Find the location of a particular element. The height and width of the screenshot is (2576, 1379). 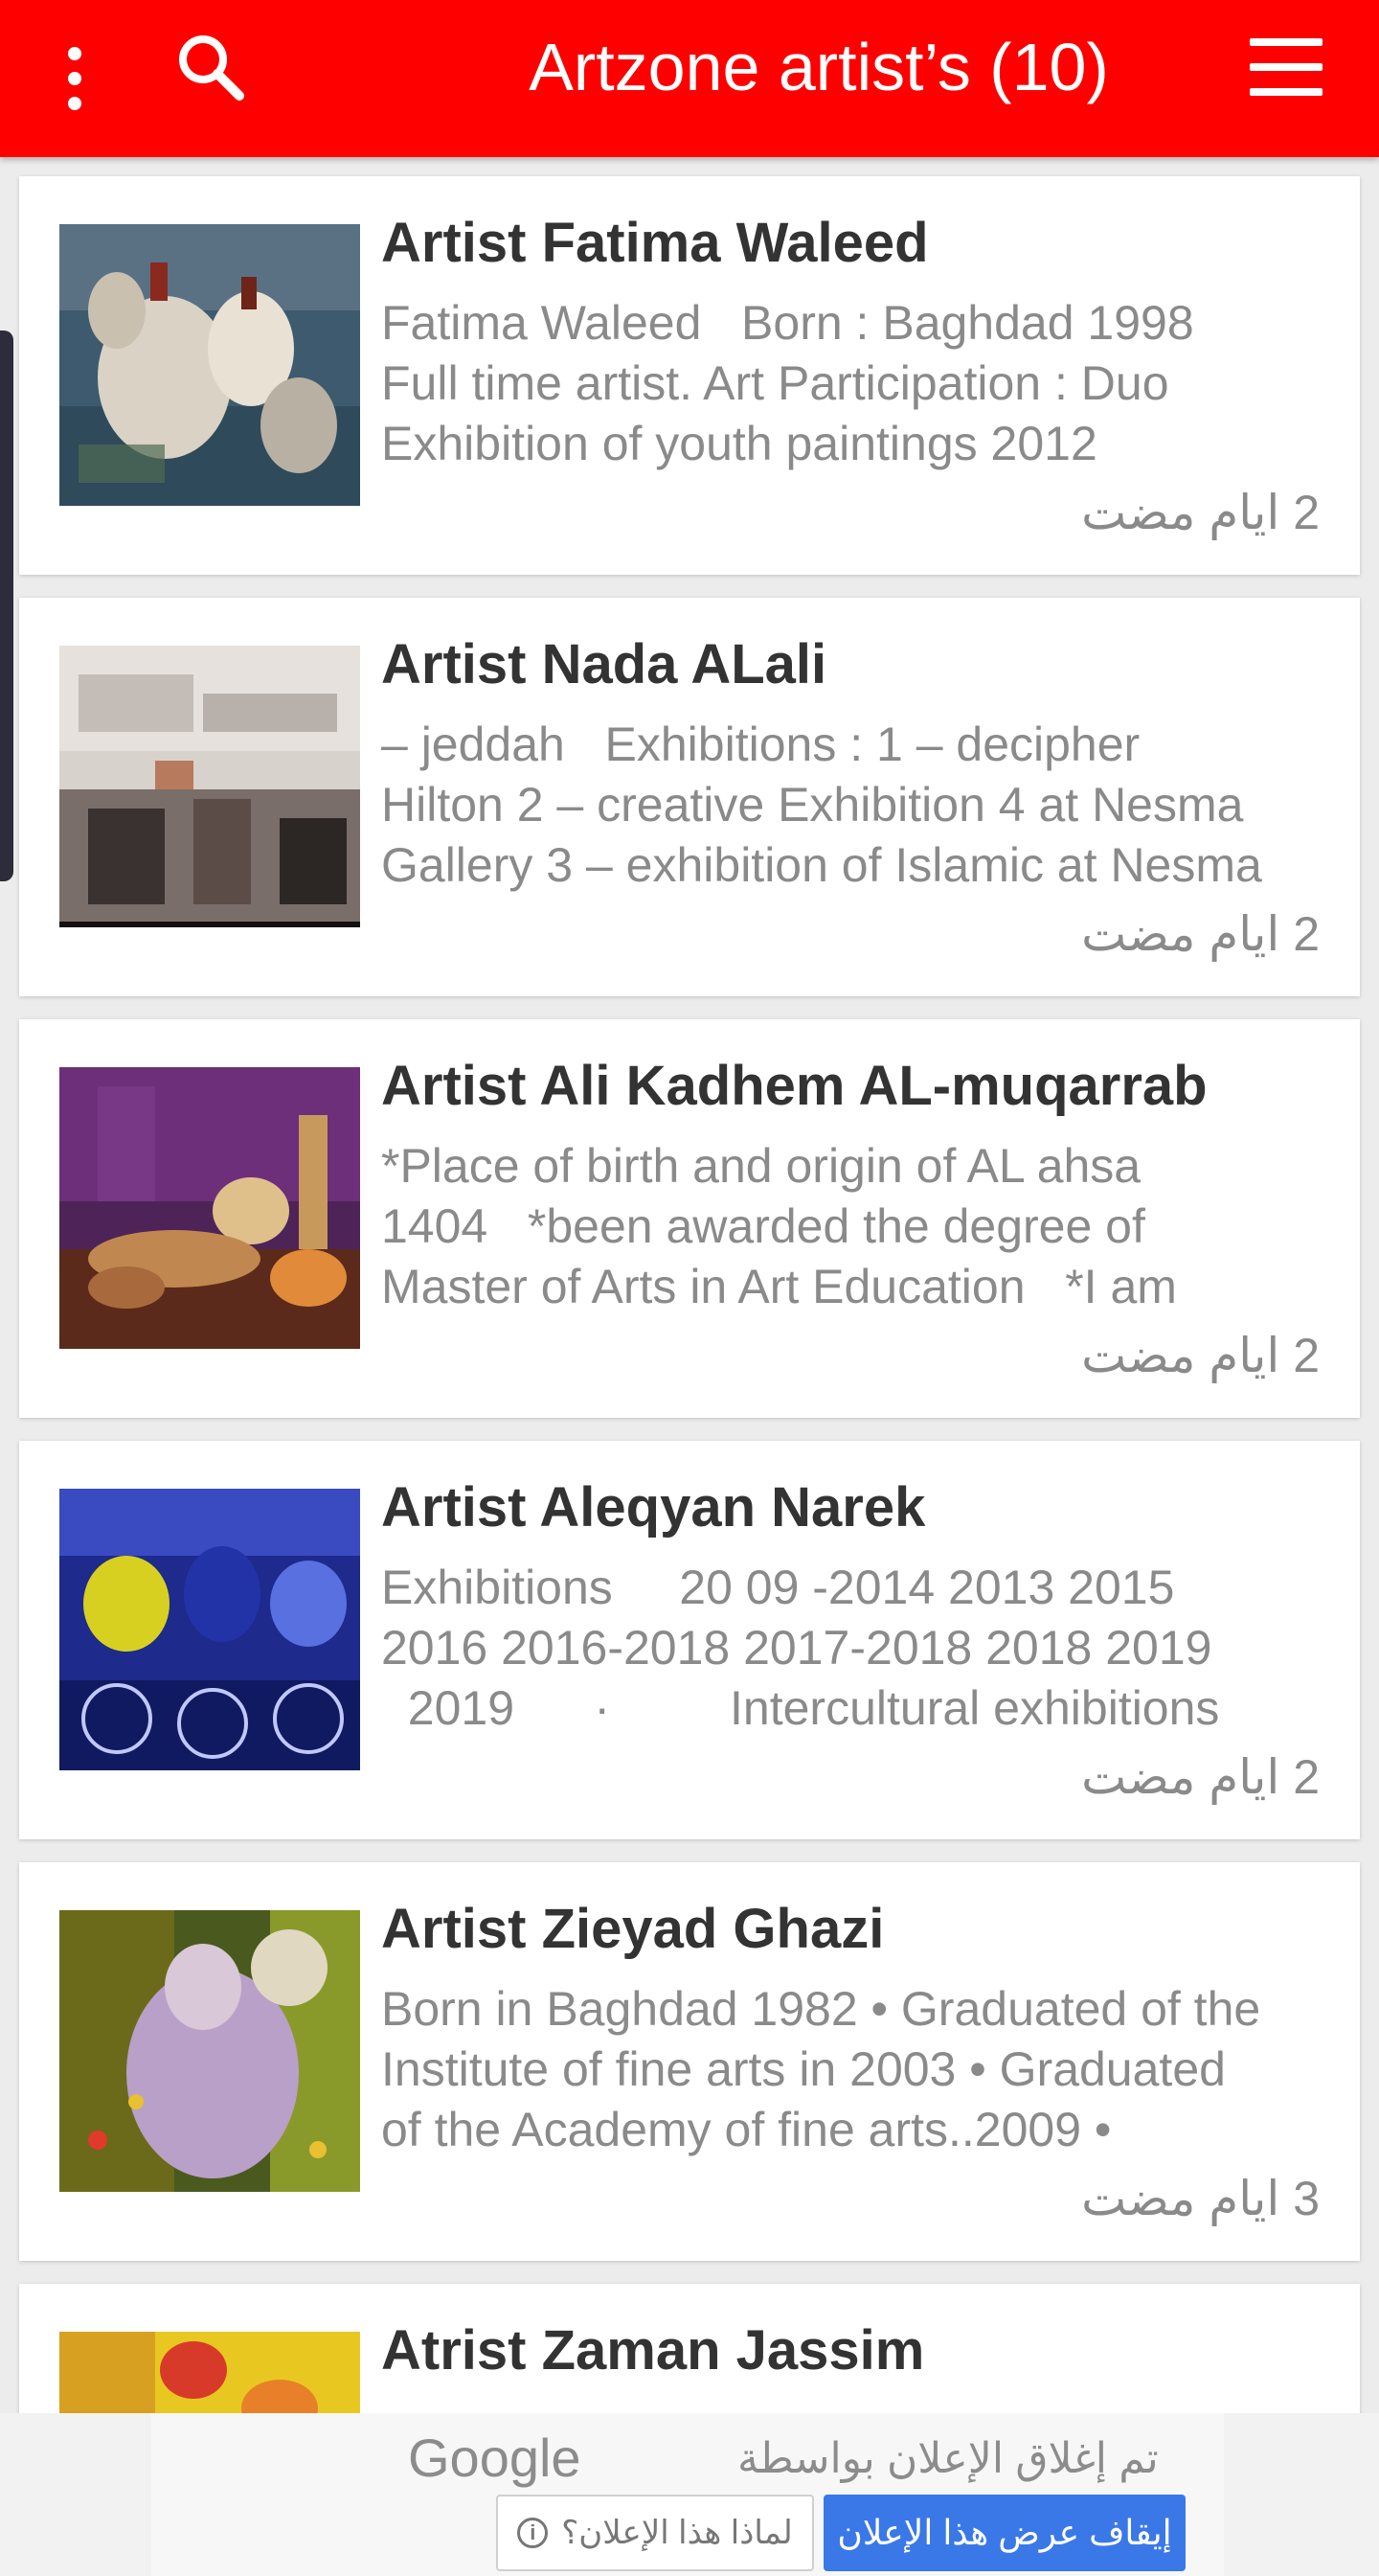

drawer-edge-handle is located at coordinates (6, 606).